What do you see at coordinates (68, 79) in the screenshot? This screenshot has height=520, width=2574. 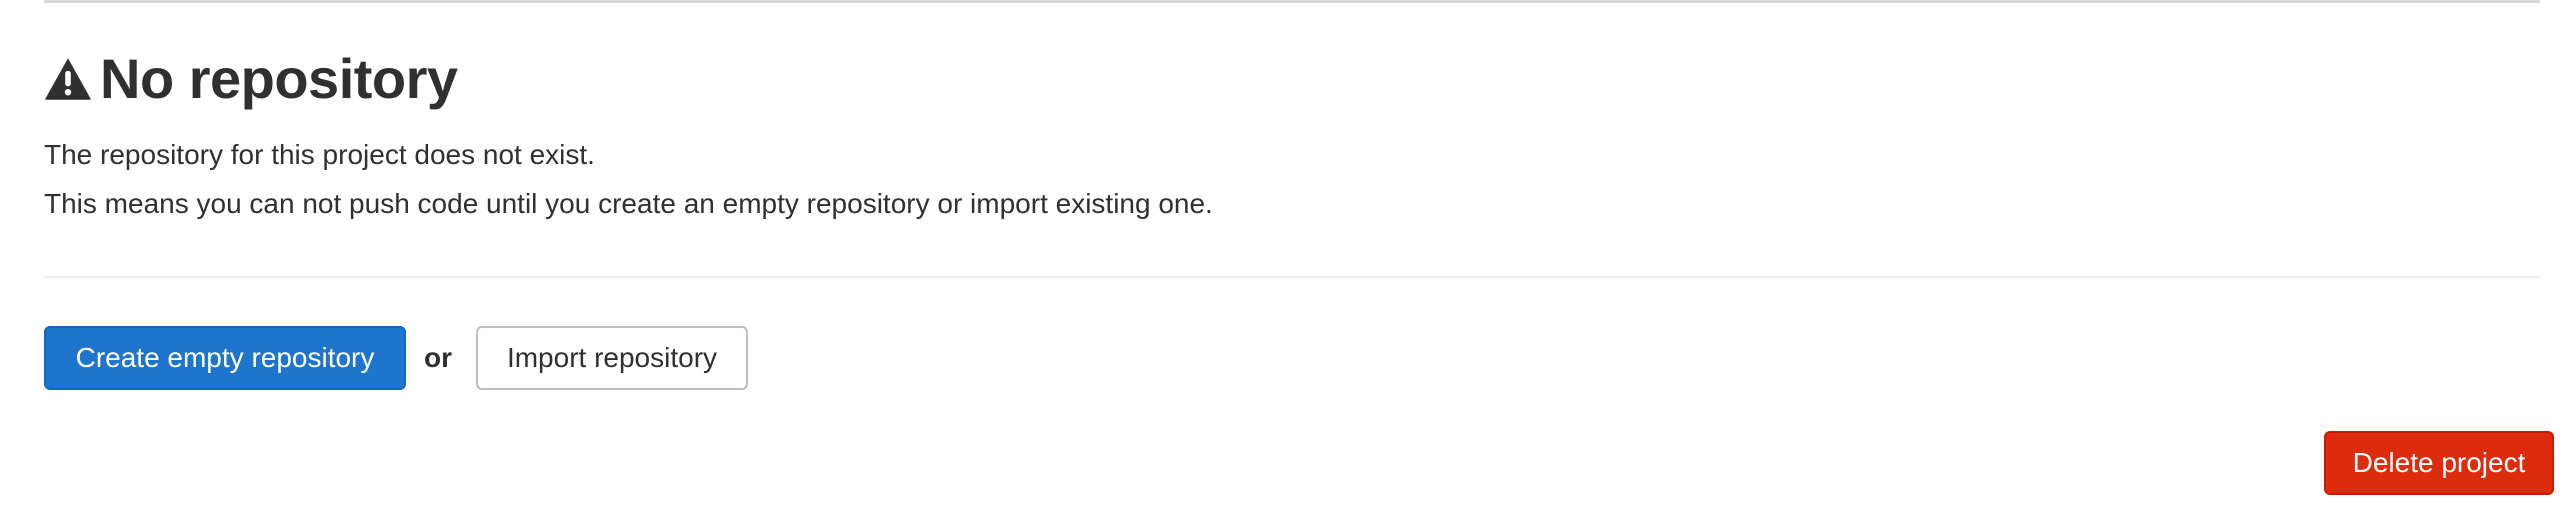 I see `warning-icon` at bounding box center [68, 79].